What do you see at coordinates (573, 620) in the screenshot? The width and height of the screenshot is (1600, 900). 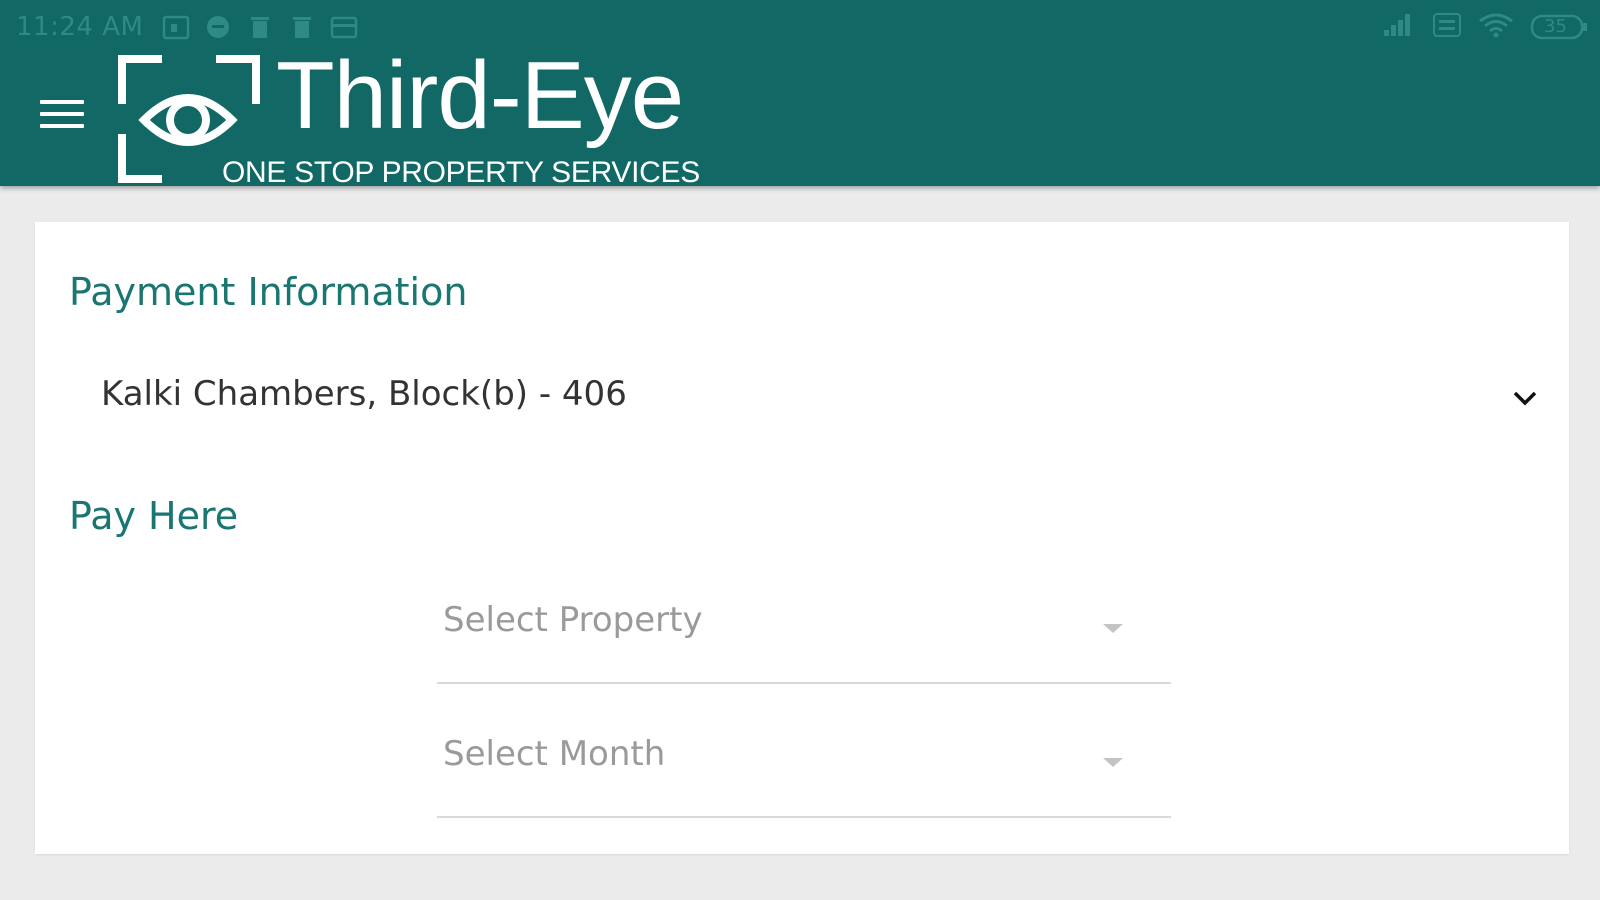 I see `select-property-placeholder: Select Property` at bounding box center [573, 620].